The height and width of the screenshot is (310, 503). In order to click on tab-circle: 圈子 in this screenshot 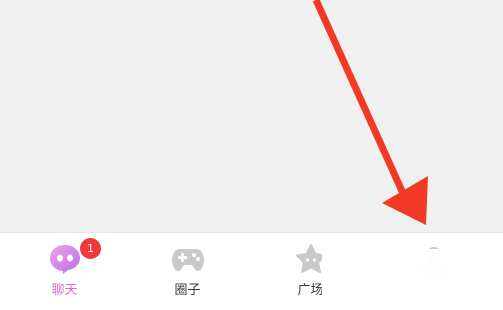, I will do `click(187, 271)`.